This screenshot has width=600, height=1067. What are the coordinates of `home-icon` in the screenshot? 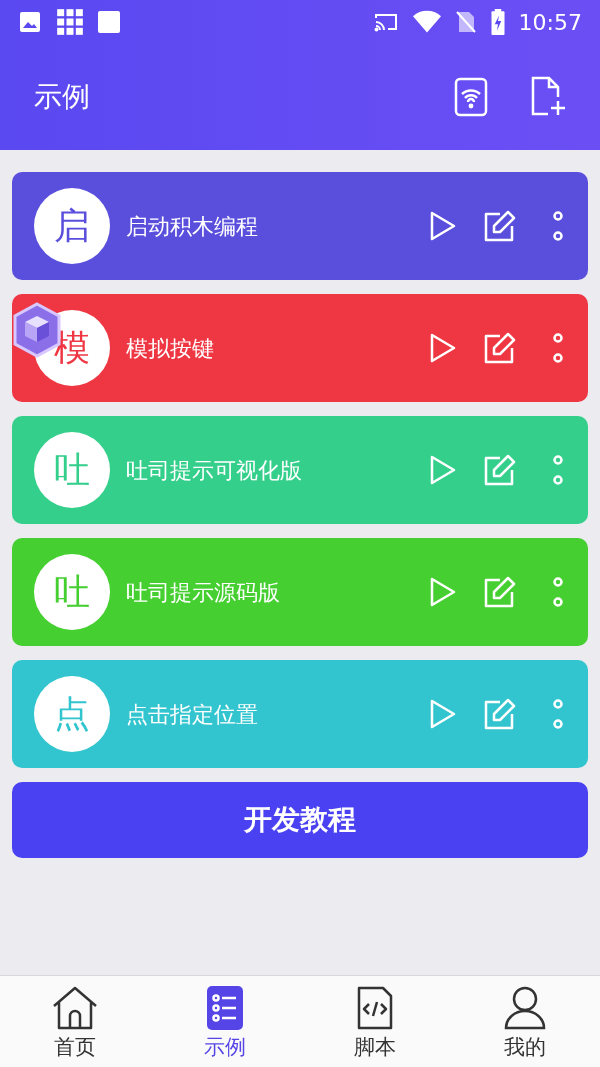 It's located at (75, 1008).